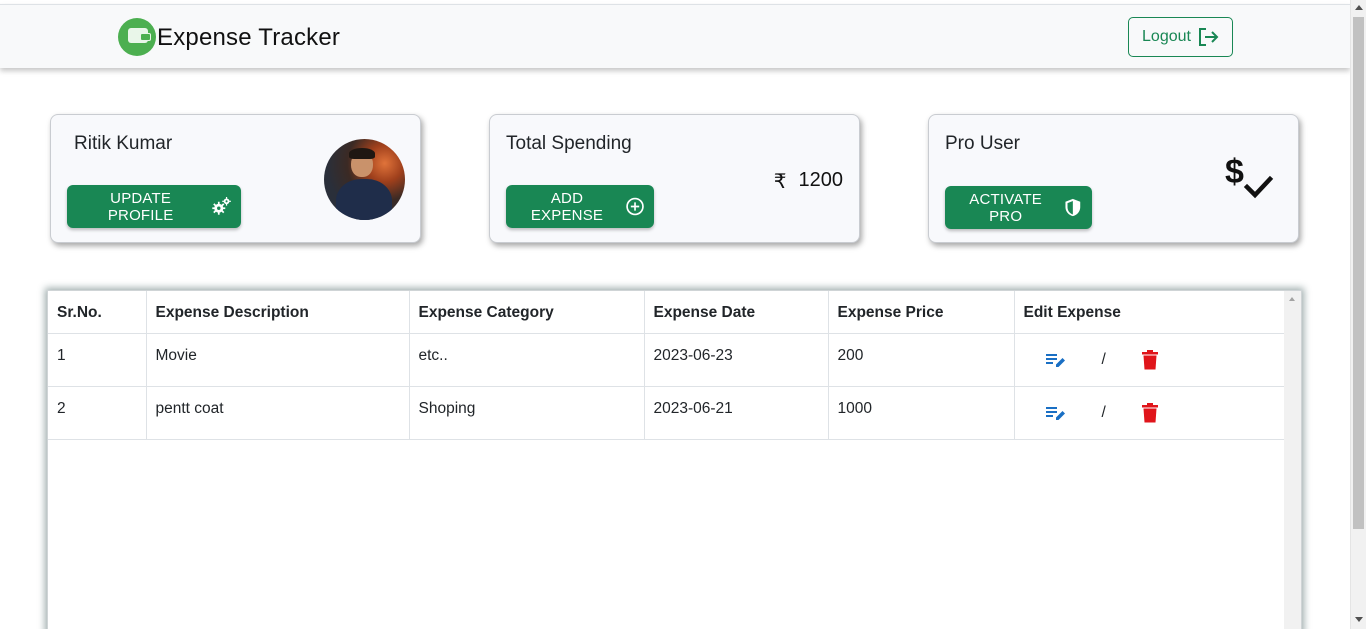  Describe the element at coordinates (569, 143) in the screenshot. I see `total-spending-title: Total Spending` at that location.